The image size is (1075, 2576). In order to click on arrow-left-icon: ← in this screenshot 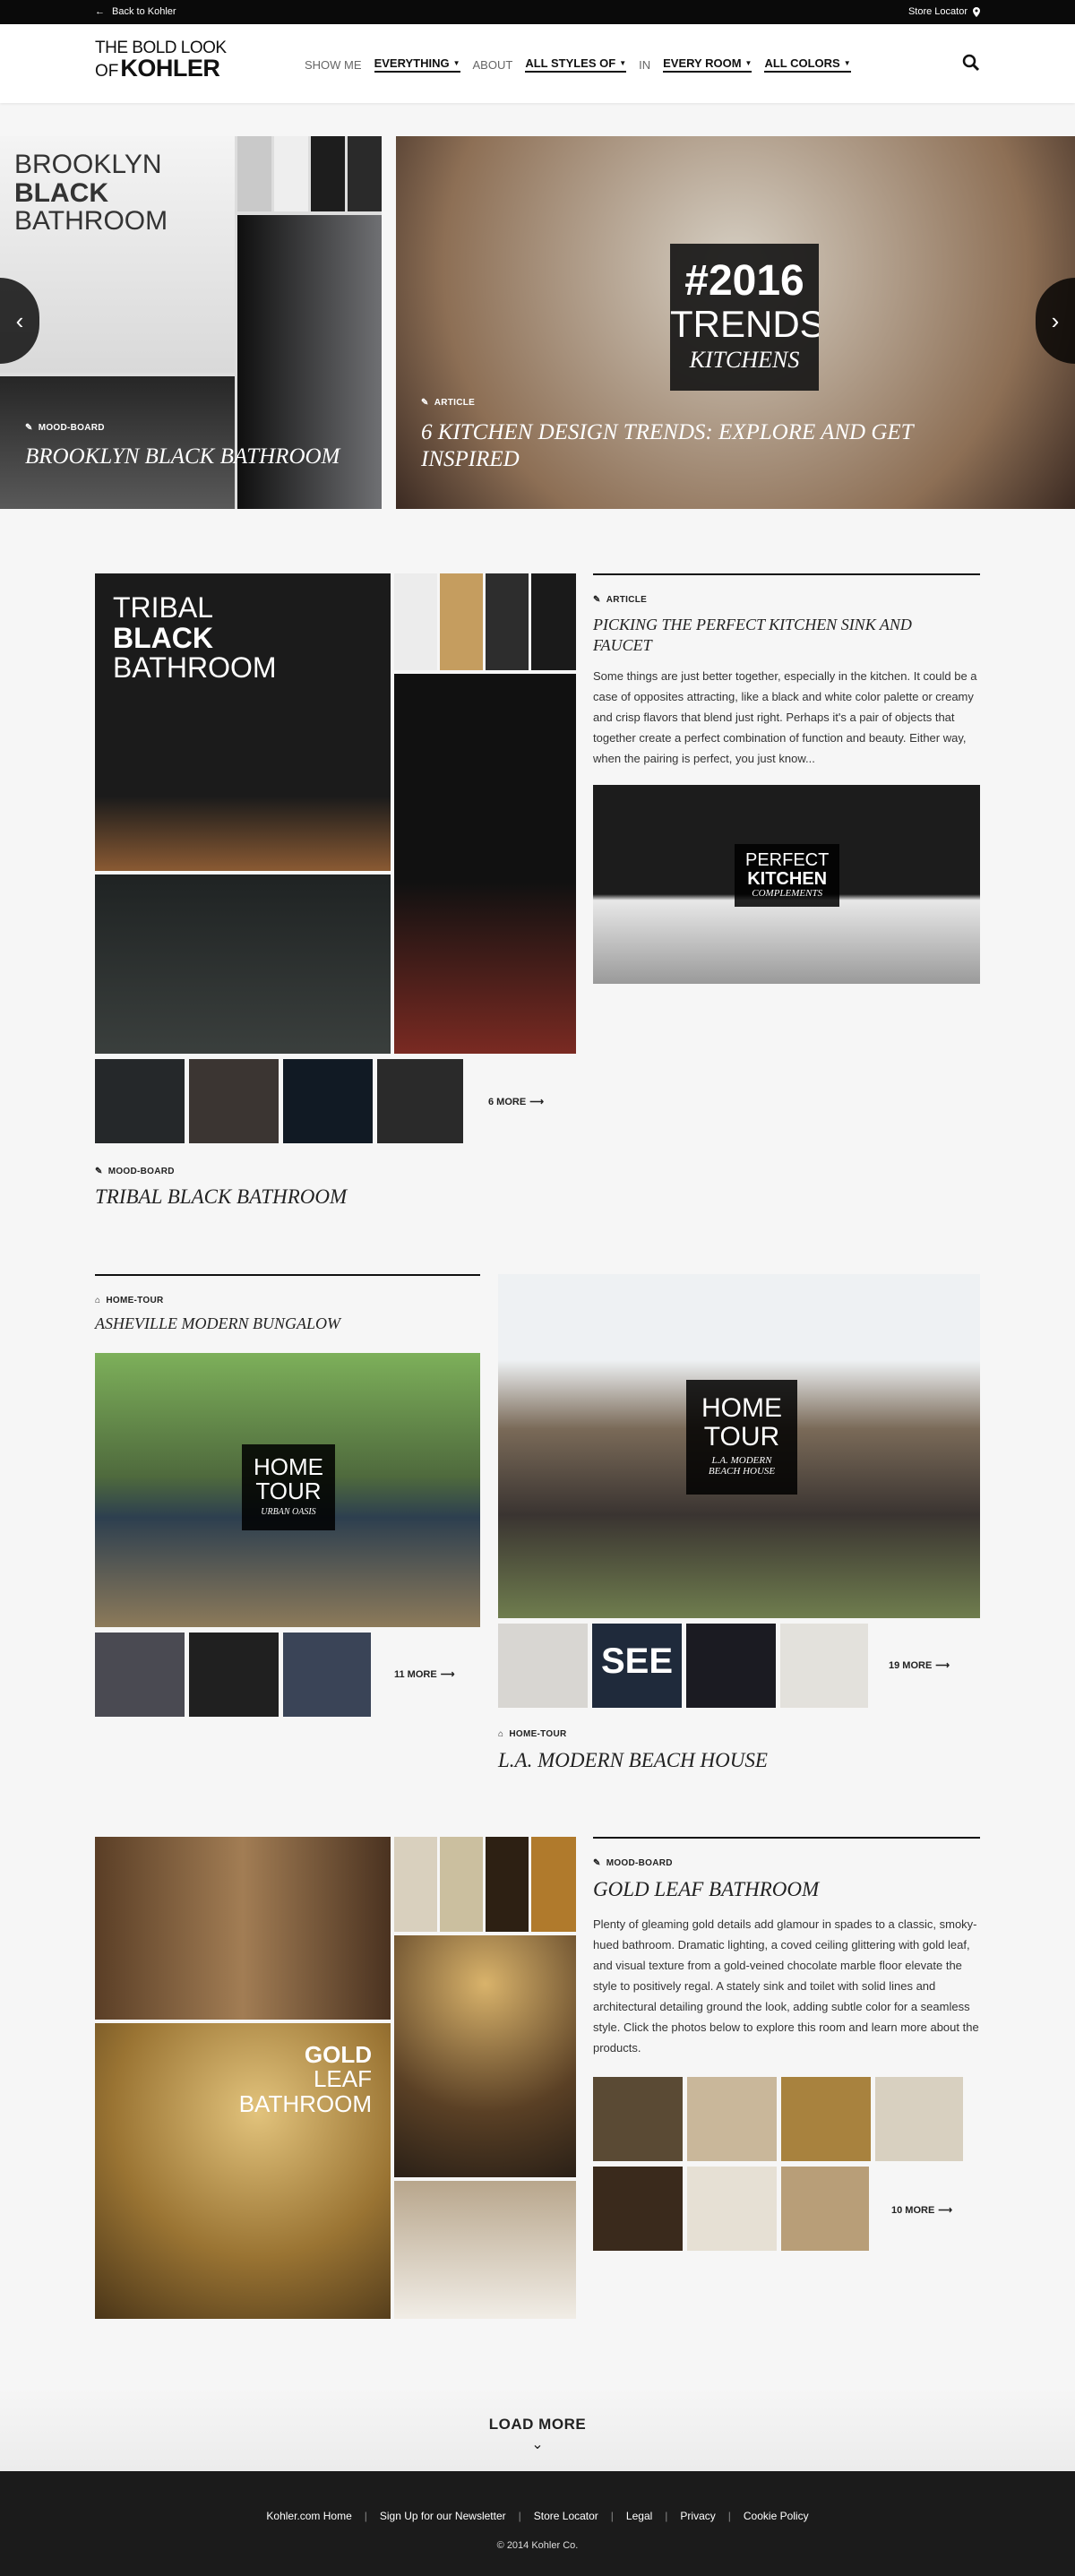, I will do `click(100, 11)`.